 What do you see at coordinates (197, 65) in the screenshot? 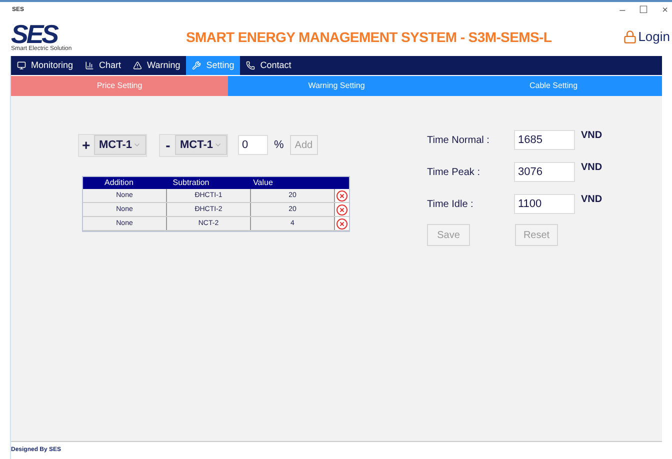
I see `setting-icon` at bounding box center [197, 65].